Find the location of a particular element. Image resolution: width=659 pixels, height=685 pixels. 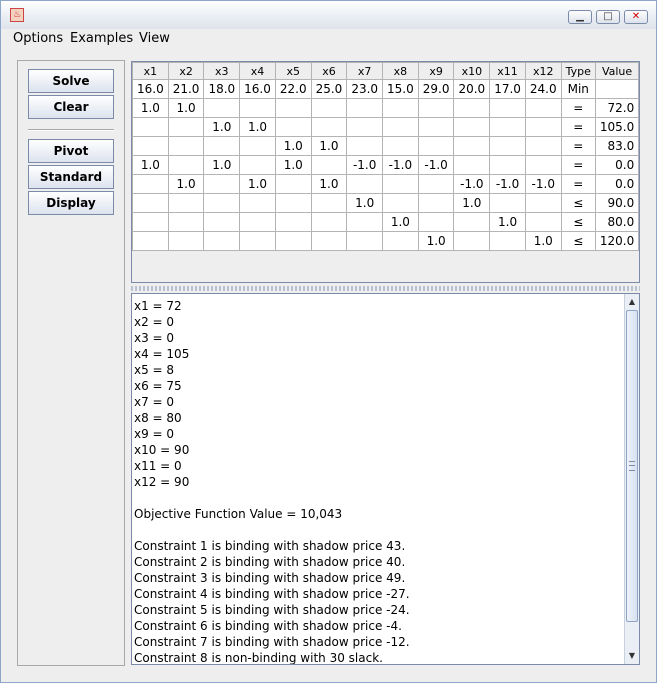

table-cell: 22.0 is located at coordinates (293, 89).